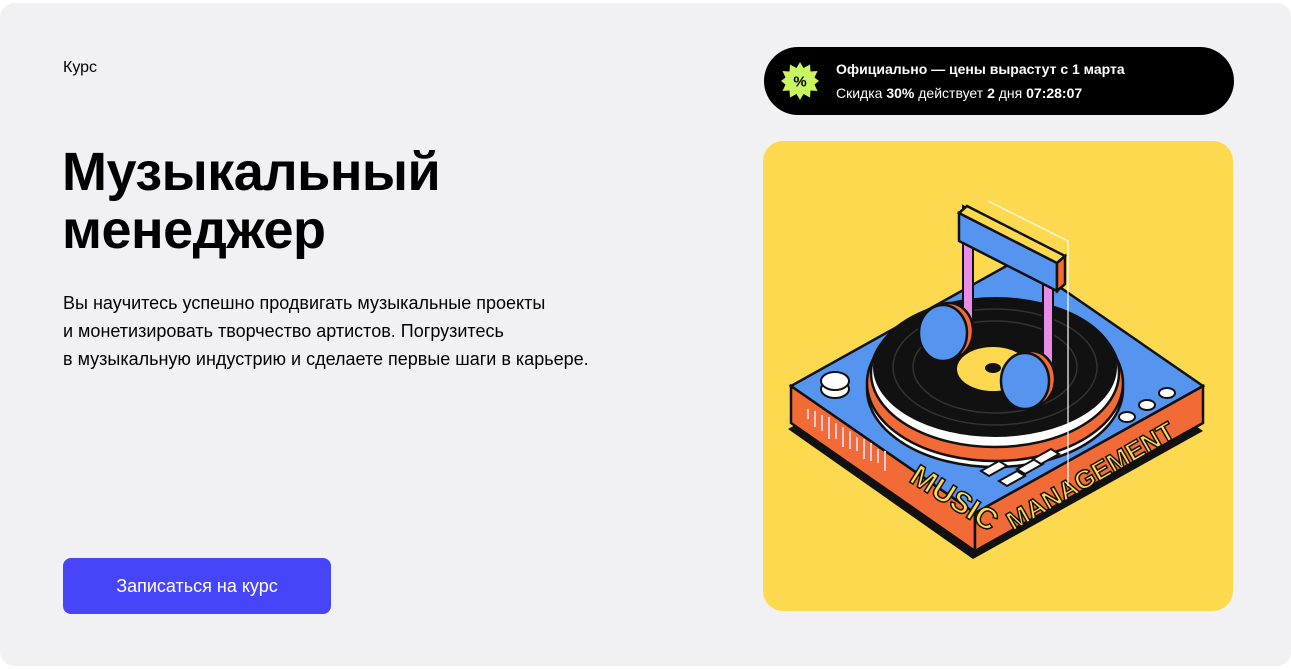 This screenshot has width=1291, height=669. Describe the element at coordinates (991, 93) in the screenshot. I see `days-value: 2` at that location.